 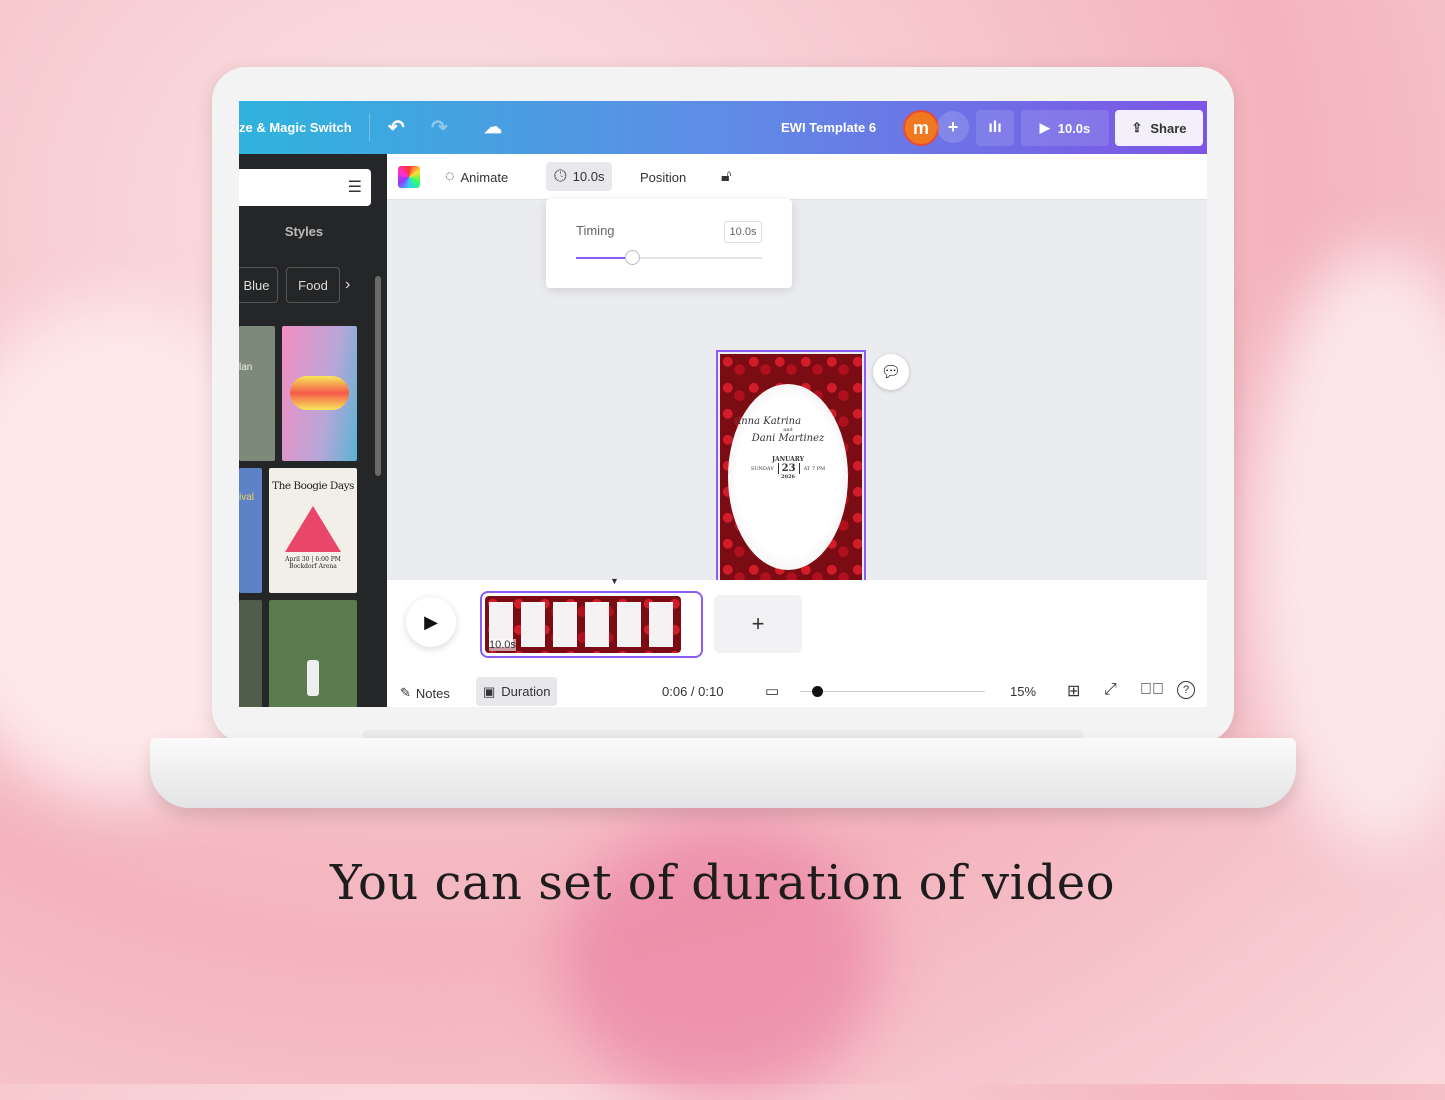 I want to click on doc-title-text: EWI Template 6, so click(x=829, y=127).